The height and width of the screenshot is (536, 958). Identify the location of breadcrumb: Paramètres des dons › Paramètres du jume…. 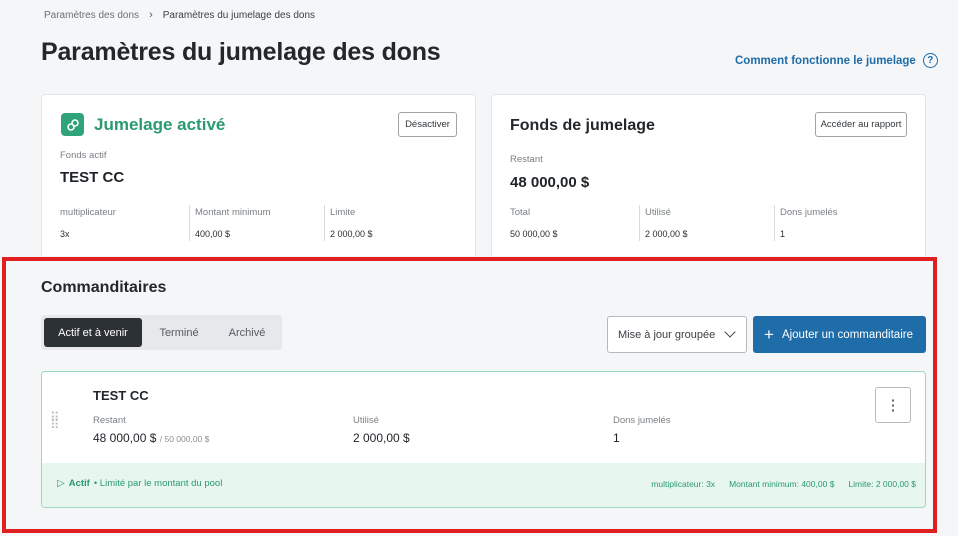
(179, 15).